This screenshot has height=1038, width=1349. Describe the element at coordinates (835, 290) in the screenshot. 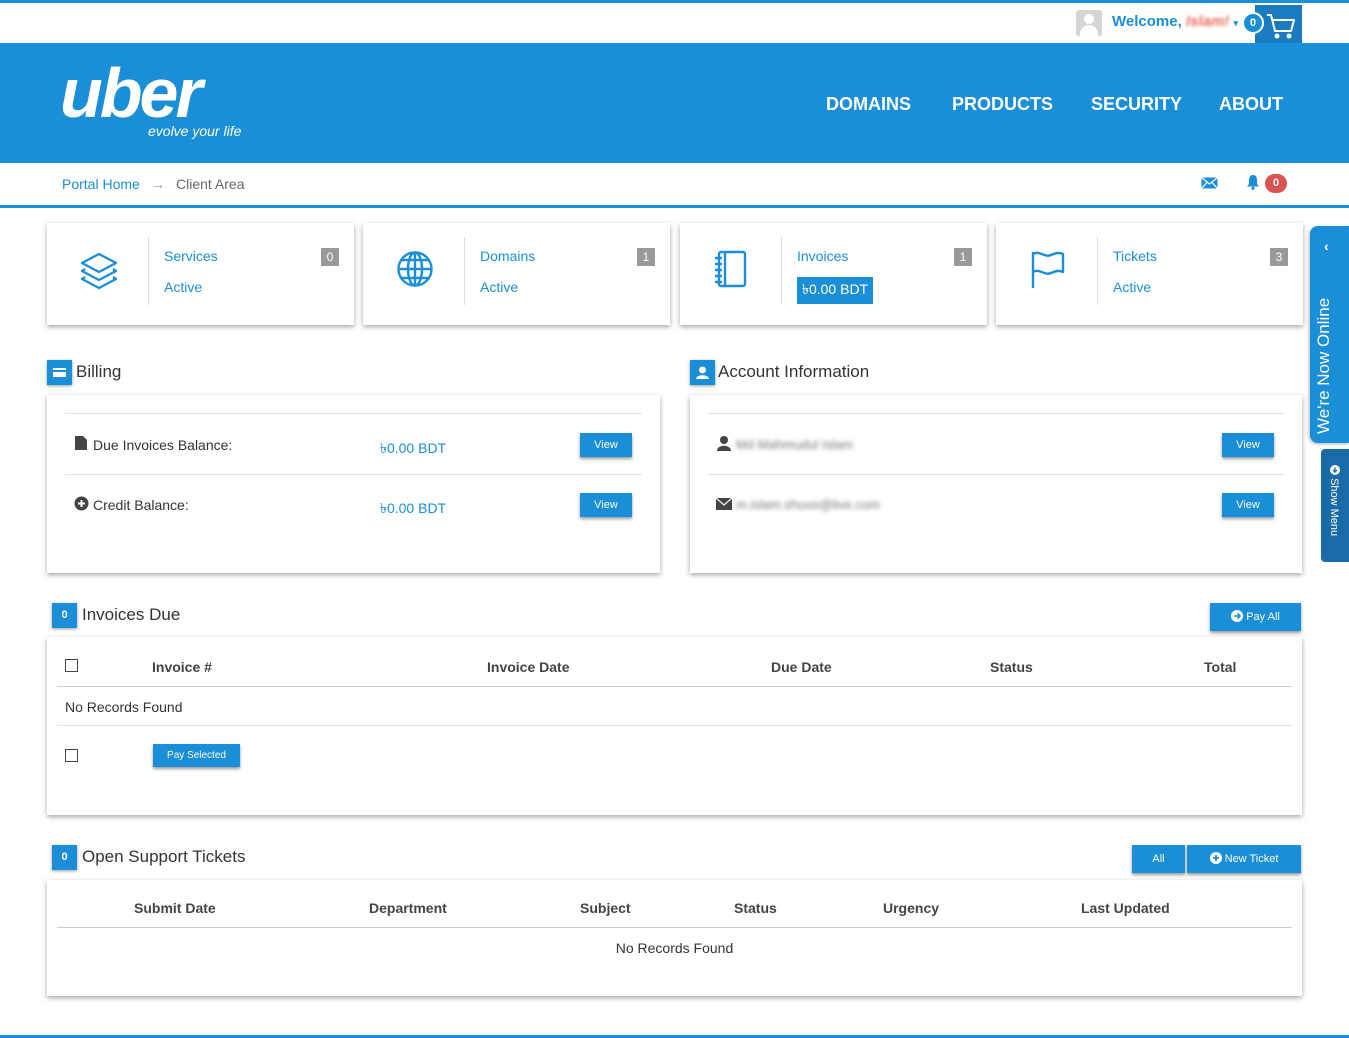

I see `tile-amount-highlight: ৳0.00 BDT` at that location.